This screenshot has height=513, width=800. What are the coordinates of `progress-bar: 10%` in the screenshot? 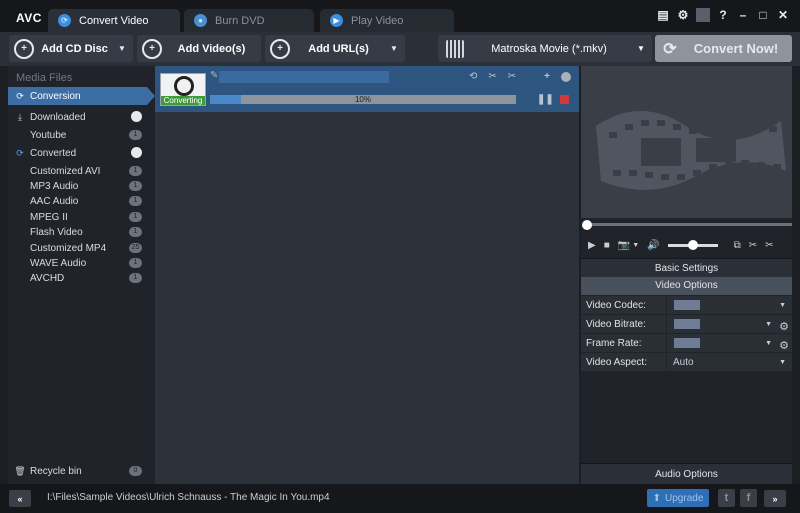 It's located at (363, 99).